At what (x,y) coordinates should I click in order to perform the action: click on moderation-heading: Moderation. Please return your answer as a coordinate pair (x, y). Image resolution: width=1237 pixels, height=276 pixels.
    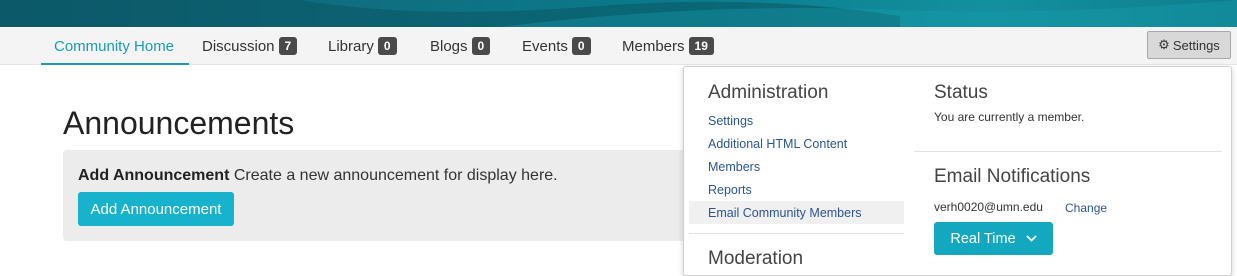
    Looking at the image, I should click on (756, 258).